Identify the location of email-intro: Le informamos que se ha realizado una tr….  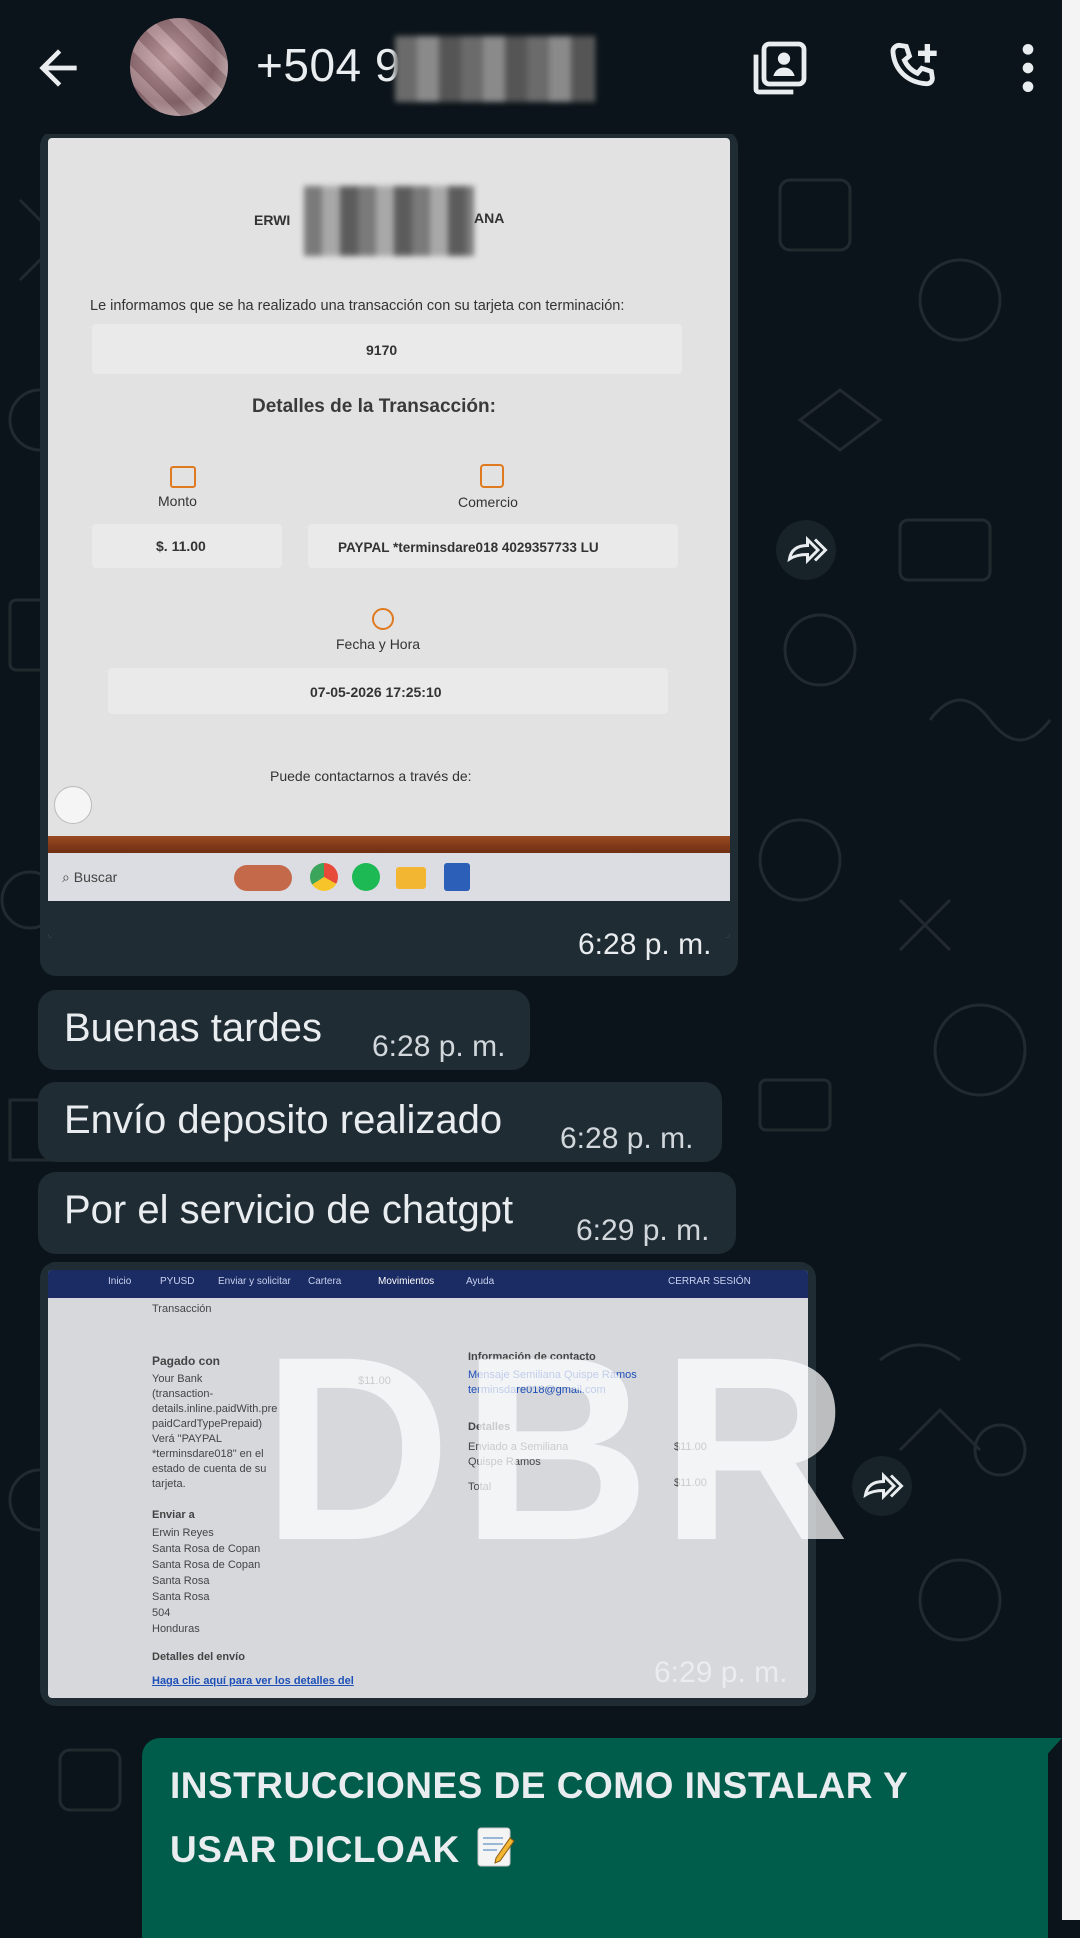
(357, 306).